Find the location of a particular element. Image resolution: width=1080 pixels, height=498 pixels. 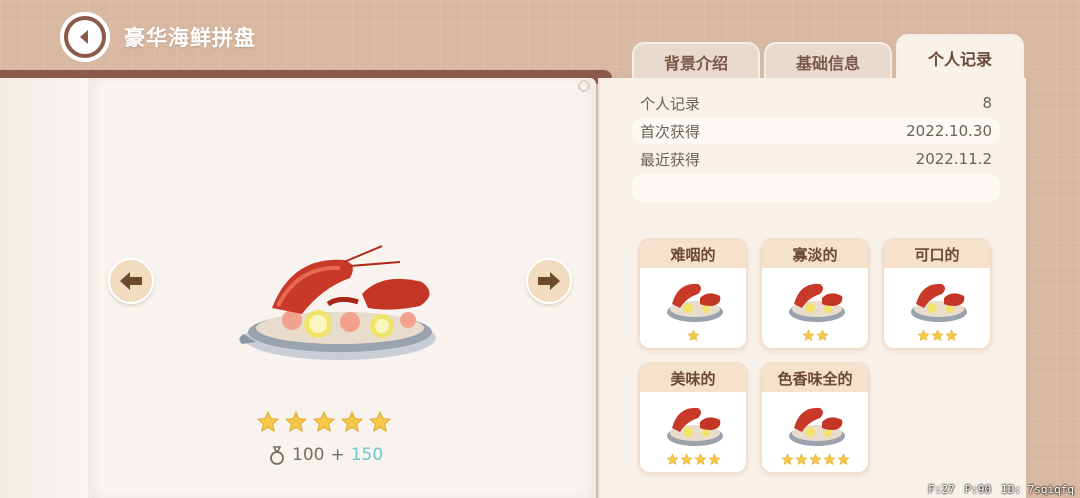

back-button is located at coordinates (85, 37).